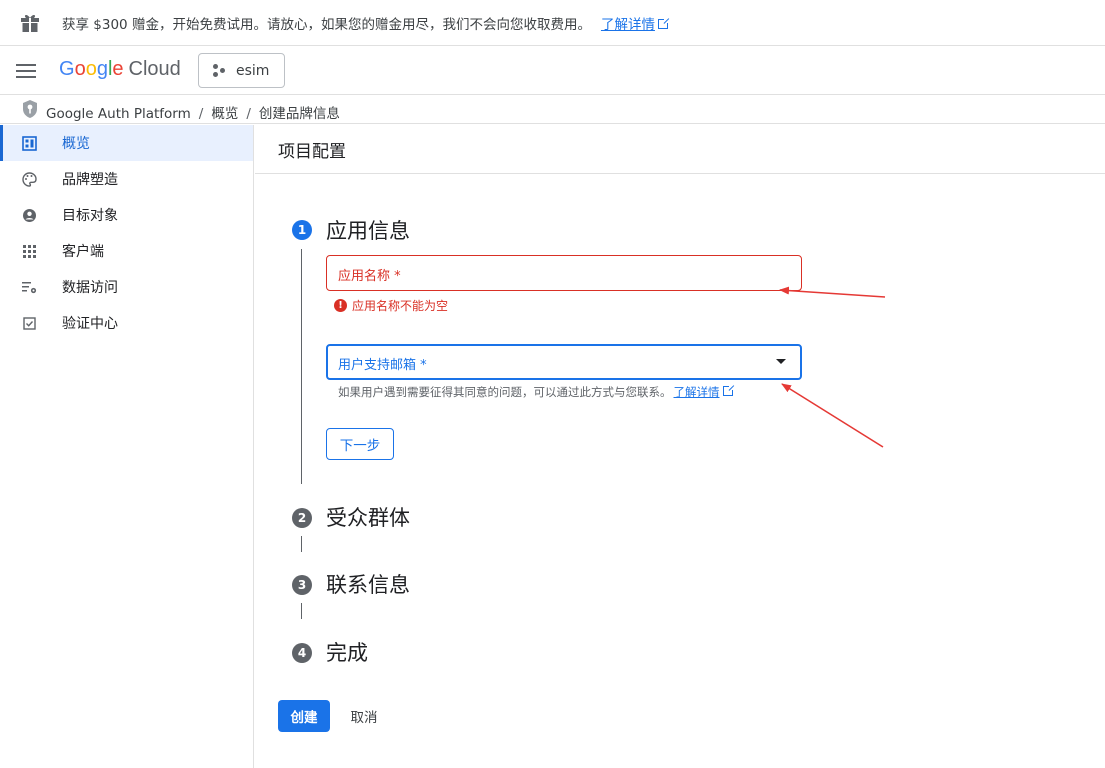  I want to click on sidebar-item-label: 品牌塑造, so click(90, 180).